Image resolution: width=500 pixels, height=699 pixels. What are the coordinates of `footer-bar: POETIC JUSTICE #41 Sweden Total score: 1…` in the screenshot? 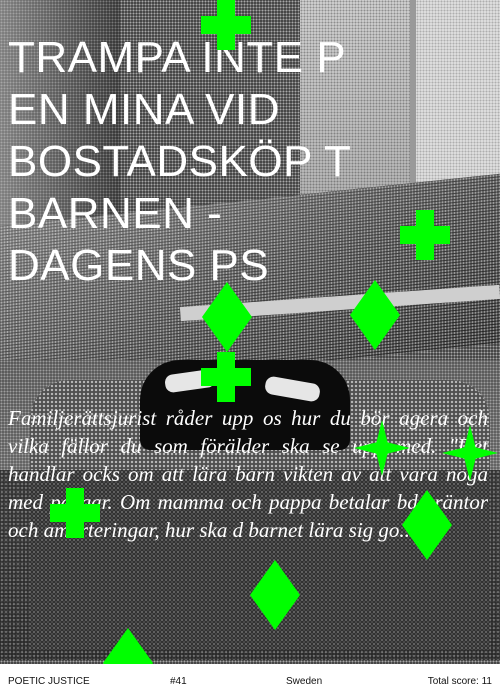 It's located at (250, 681).